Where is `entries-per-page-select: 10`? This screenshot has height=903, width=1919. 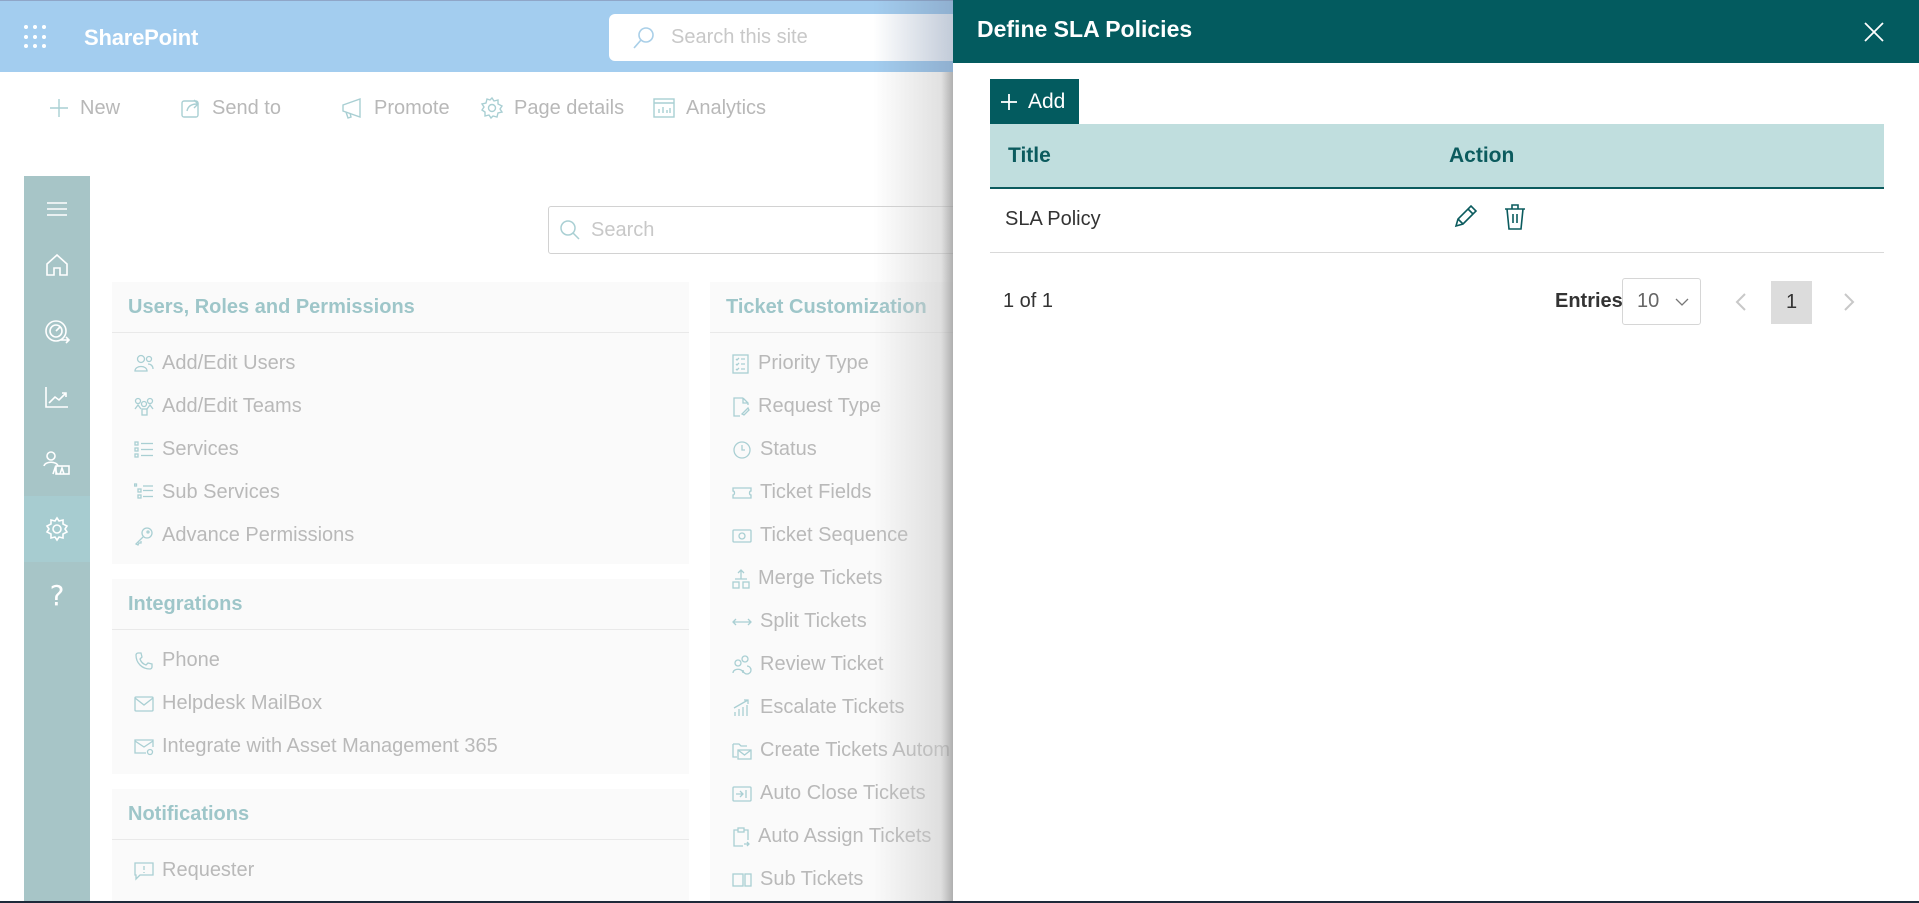
entries-per-page-select: 10 is located at coordinates (1661, 301).